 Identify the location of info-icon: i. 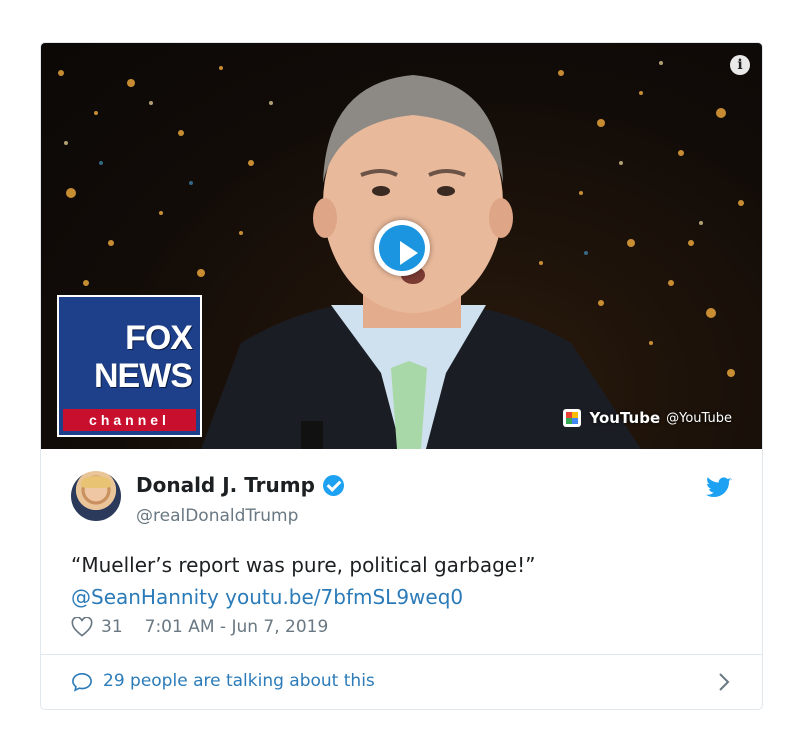
(740, 65).